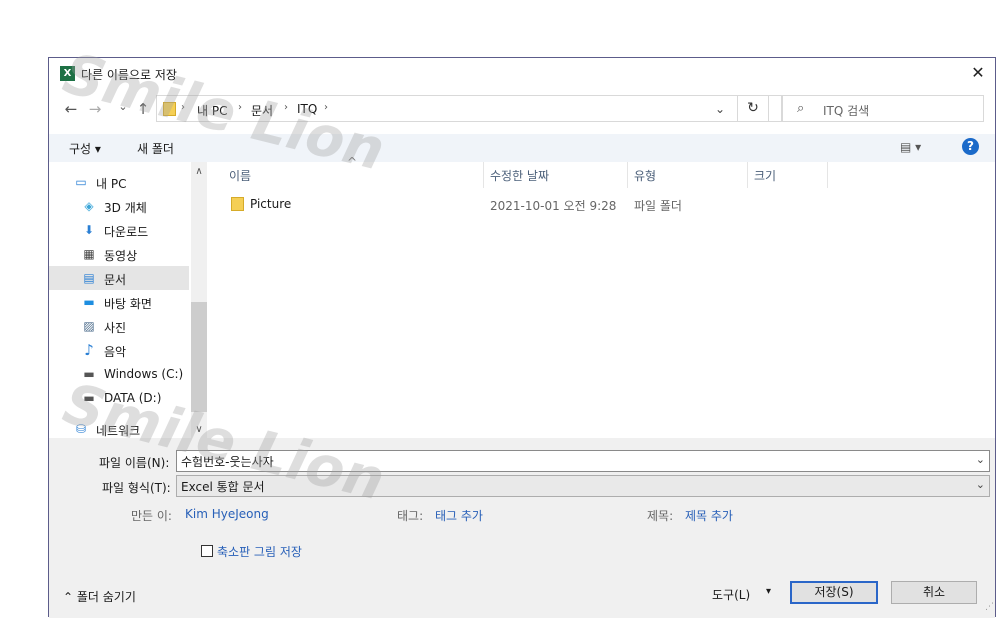  Describe the element at coordinates (99, 596) in the screenshot. I see `hide-folders-button: ⌃ 폴더 숨기기` at that location.